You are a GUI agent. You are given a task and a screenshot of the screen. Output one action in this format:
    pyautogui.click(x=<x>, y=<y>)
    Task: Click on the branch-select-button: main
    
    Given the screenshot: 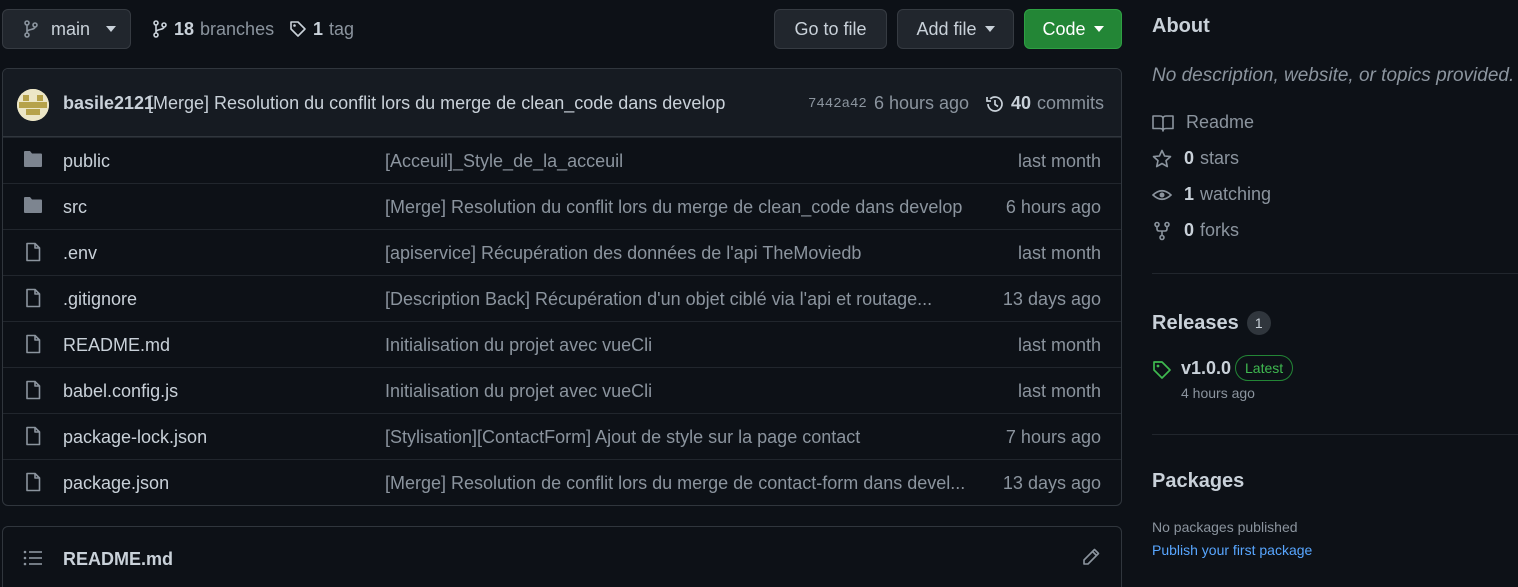 What is the action you would take?
    pyautogui.click(x=66, y=29)
    